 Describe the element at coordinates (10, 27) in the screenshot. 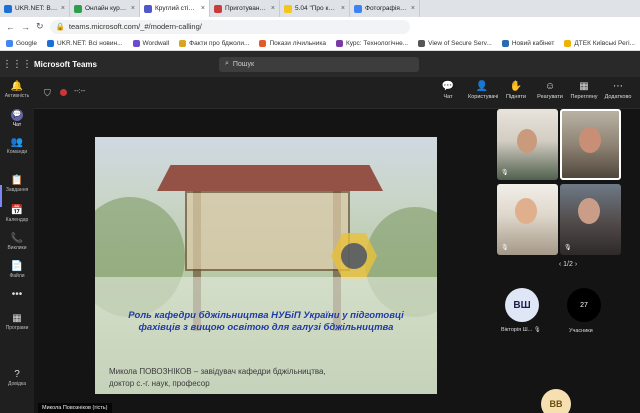

I see `back-icon: ←` at that location.